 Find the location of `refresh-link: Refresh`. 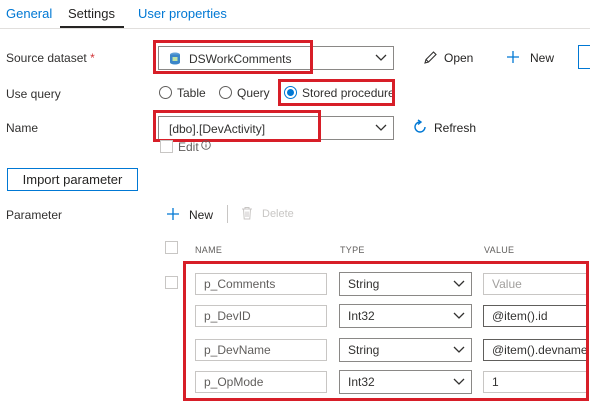

refresh-link: Refresh is located at coordinates (455, 128).